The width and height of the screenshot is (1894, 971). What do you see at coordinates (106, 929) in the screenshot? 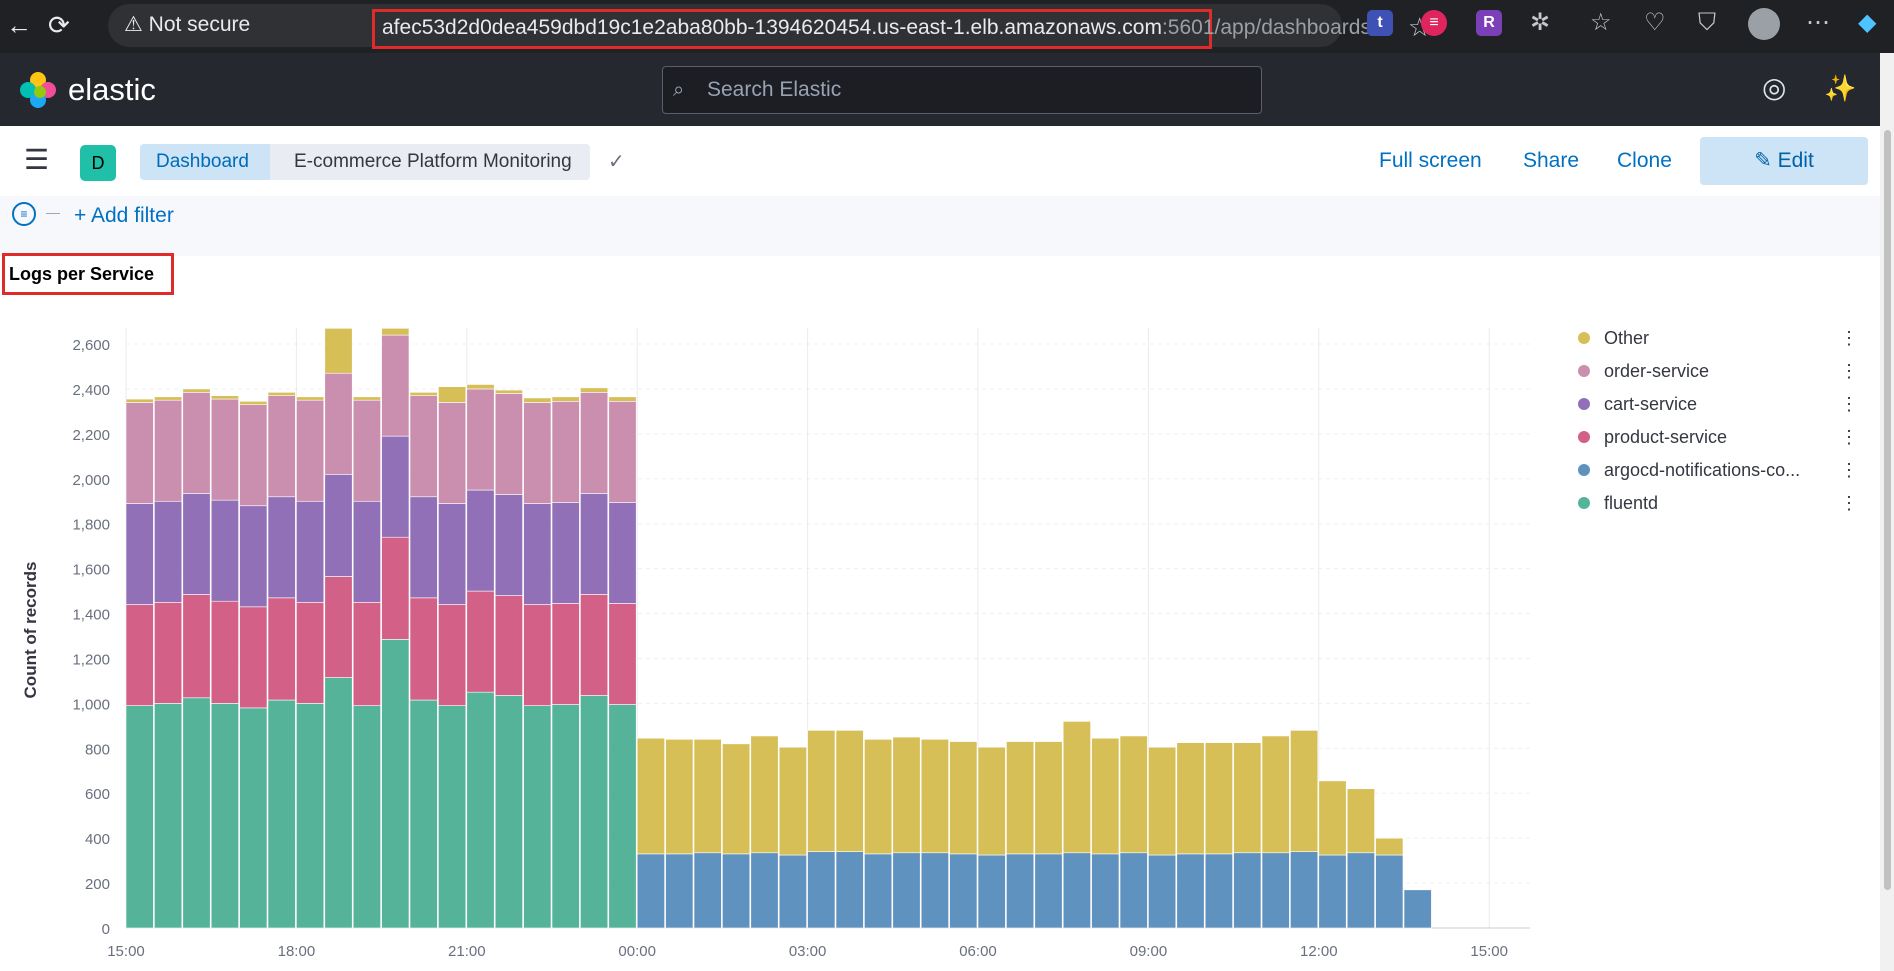
I see `y-tick-label: 0` at bounding box center [106, 929].